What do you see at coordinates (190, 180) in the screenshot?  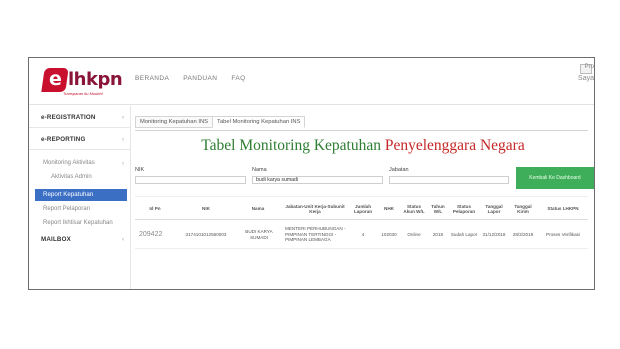 I see `nik-input` at bounding box center [190, 180].